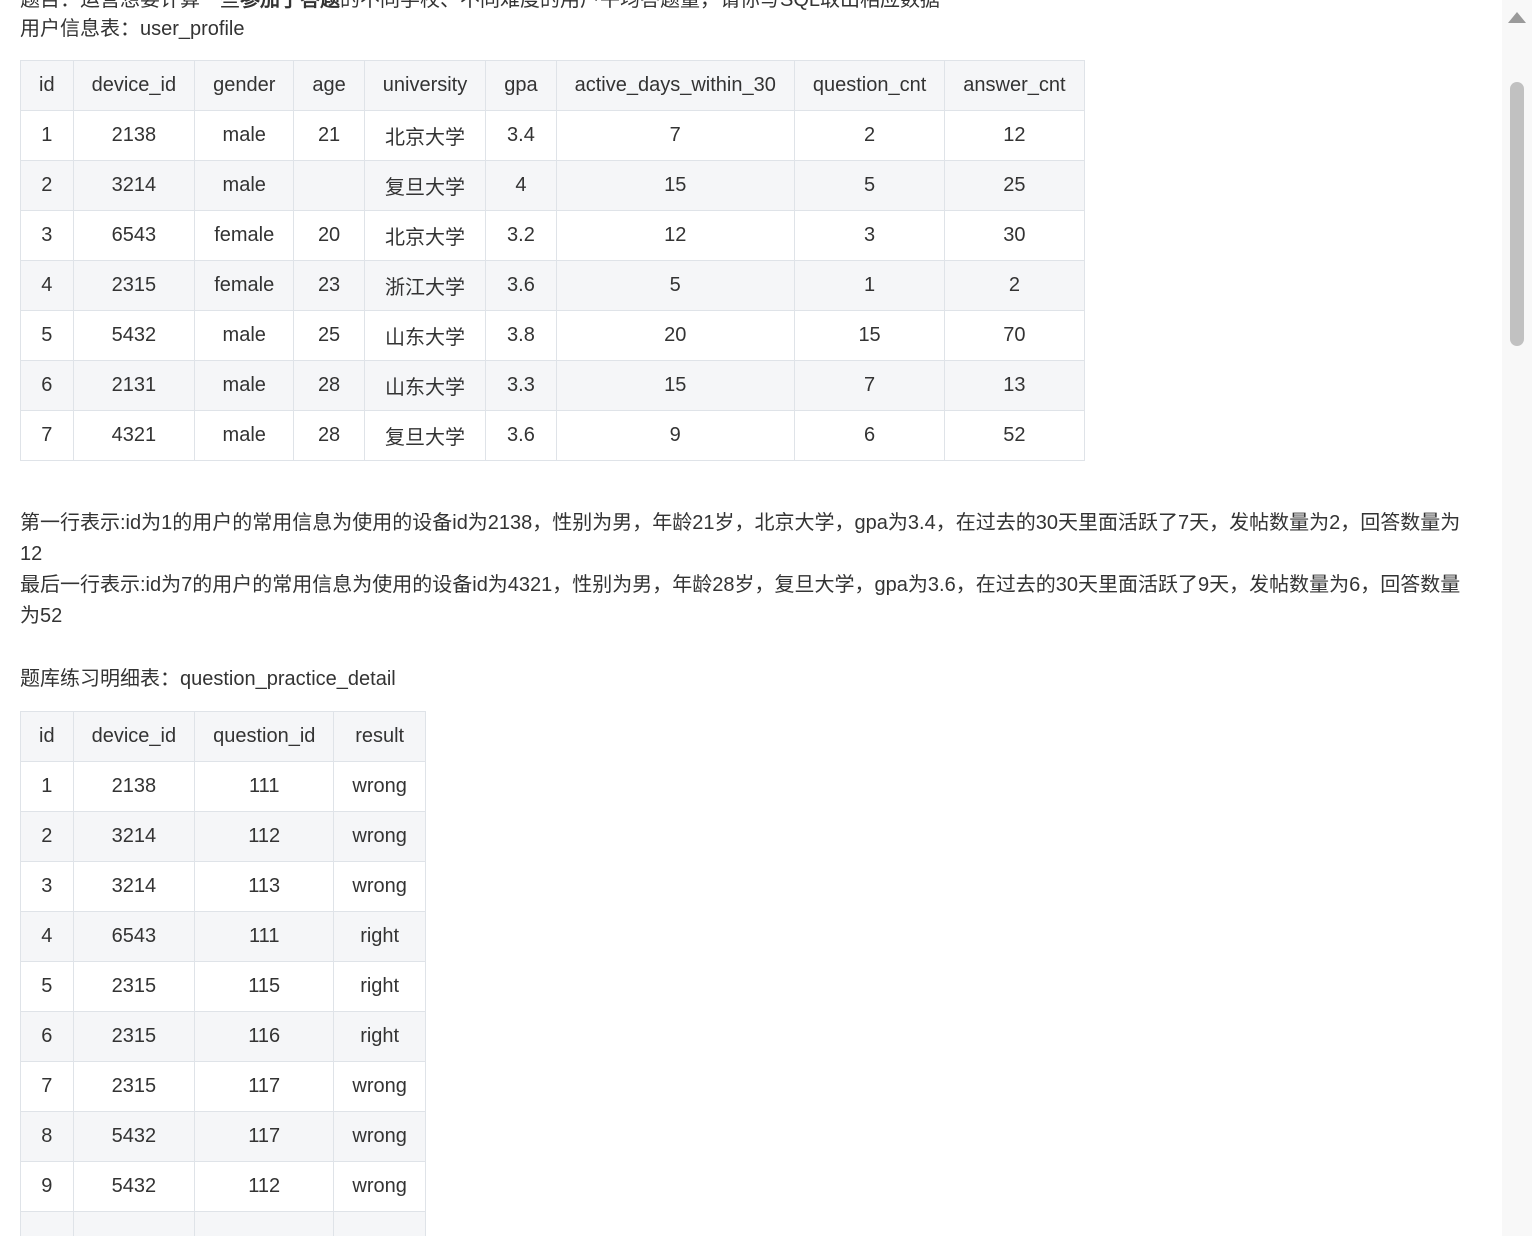 This screenshot has width=1532, height=1236. I want to click on table-cell: 复旦大学, so click(425, 435).